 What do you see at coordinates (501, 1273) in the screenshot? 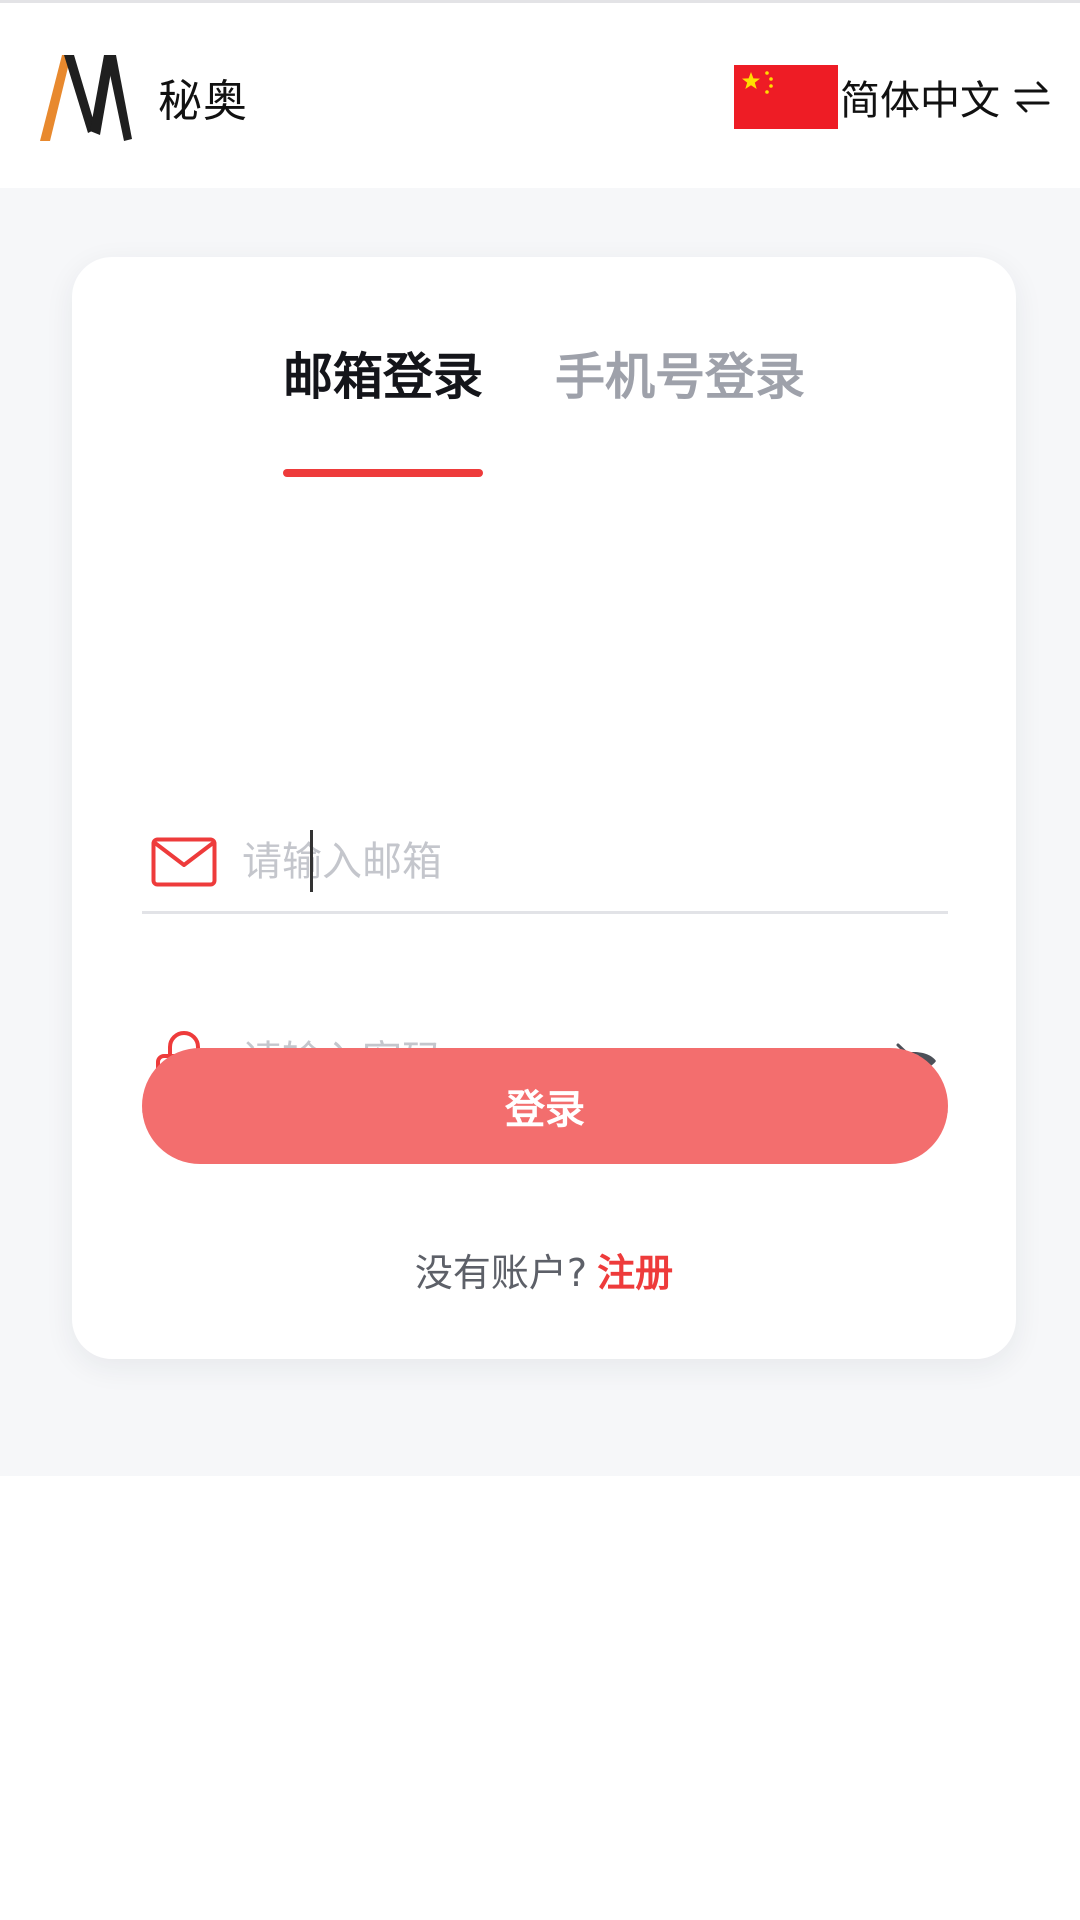
I see `register-prompt-text: 没有账户?` at bounding box center [501, 1273].